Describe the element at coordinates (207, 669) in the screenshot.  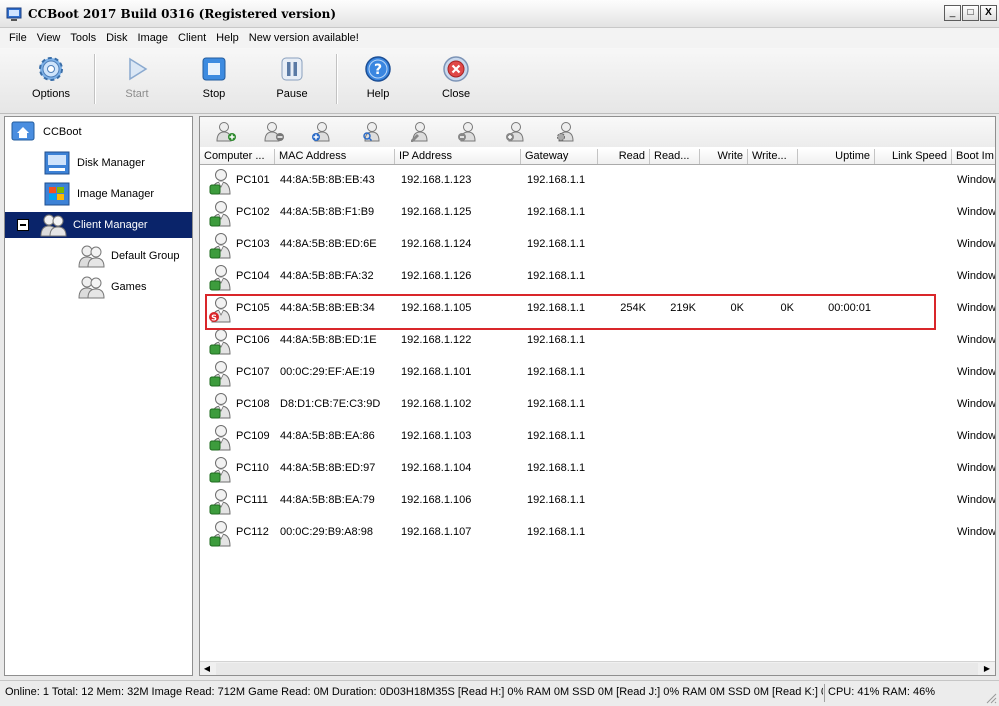
I see `scroll-left-icon: ◀` at that location.